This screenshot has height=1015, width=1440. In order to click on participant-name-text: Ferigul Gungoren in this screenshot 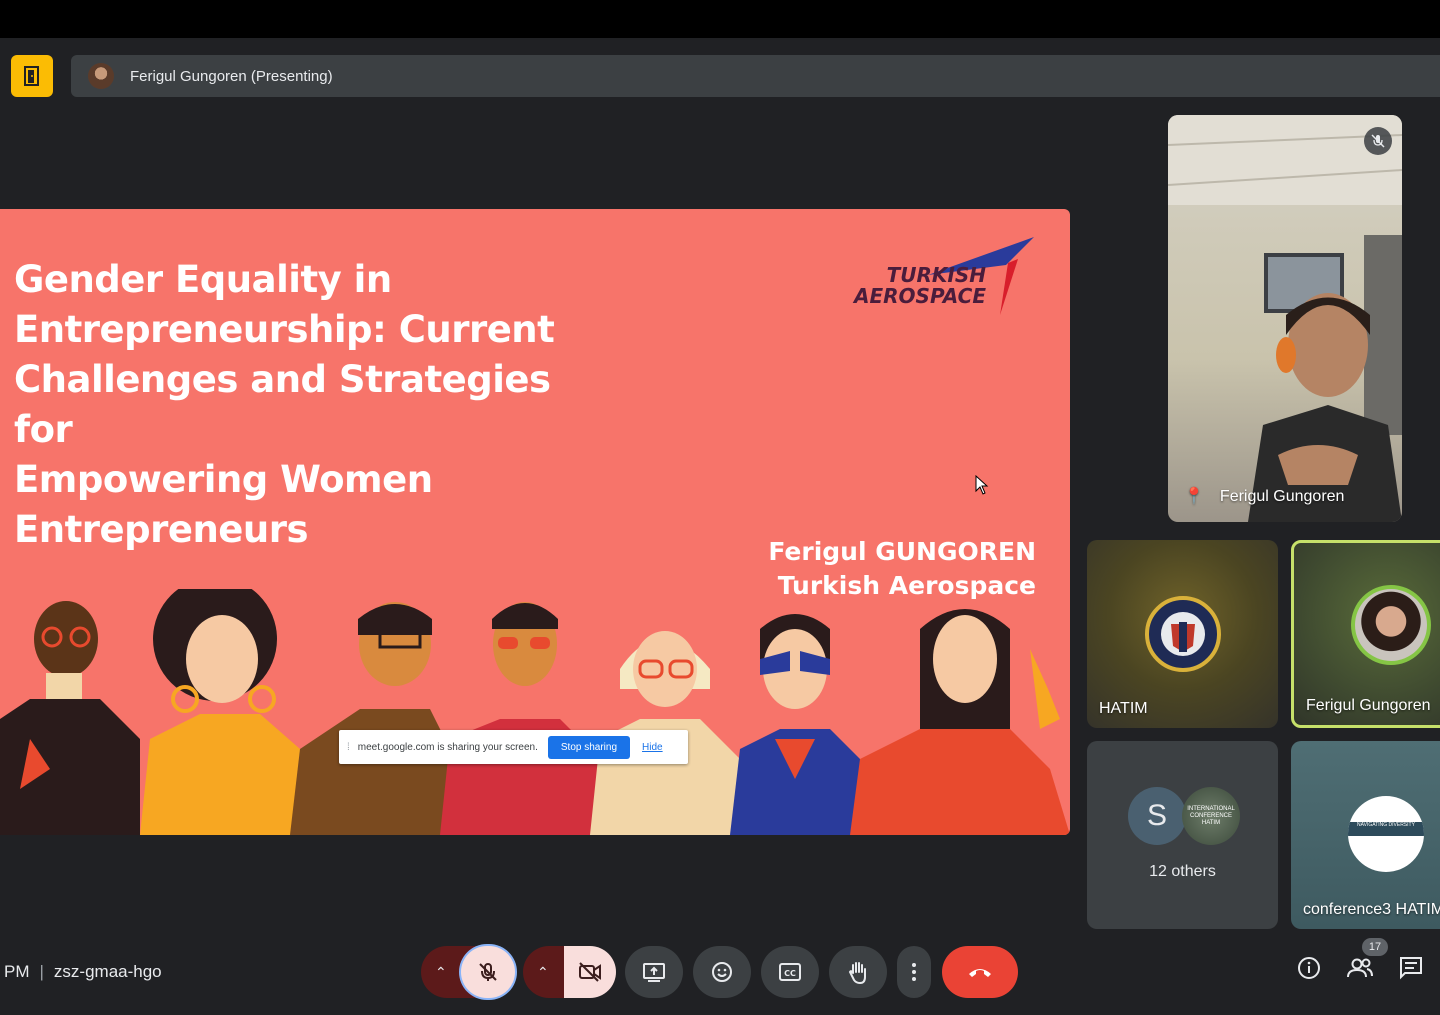, I will do `click(1282, 496)`.